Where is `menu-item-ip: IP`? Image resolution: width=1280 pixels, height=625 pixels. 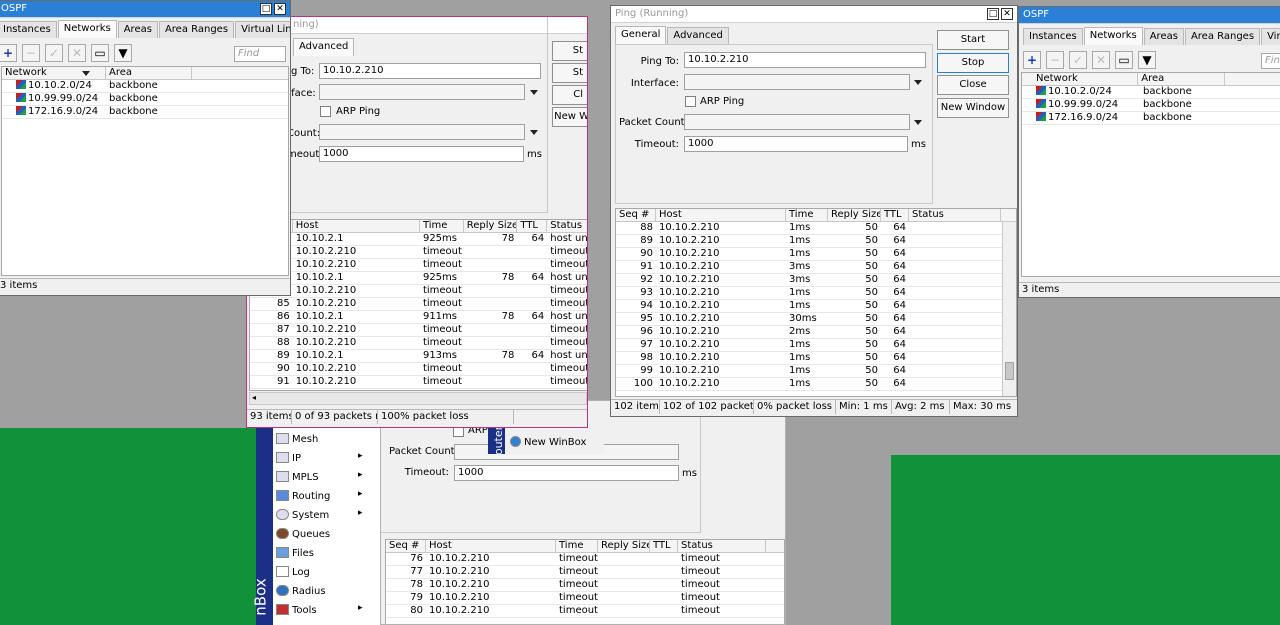
menu-item-ip: IP is located at coordinates (288, 458).